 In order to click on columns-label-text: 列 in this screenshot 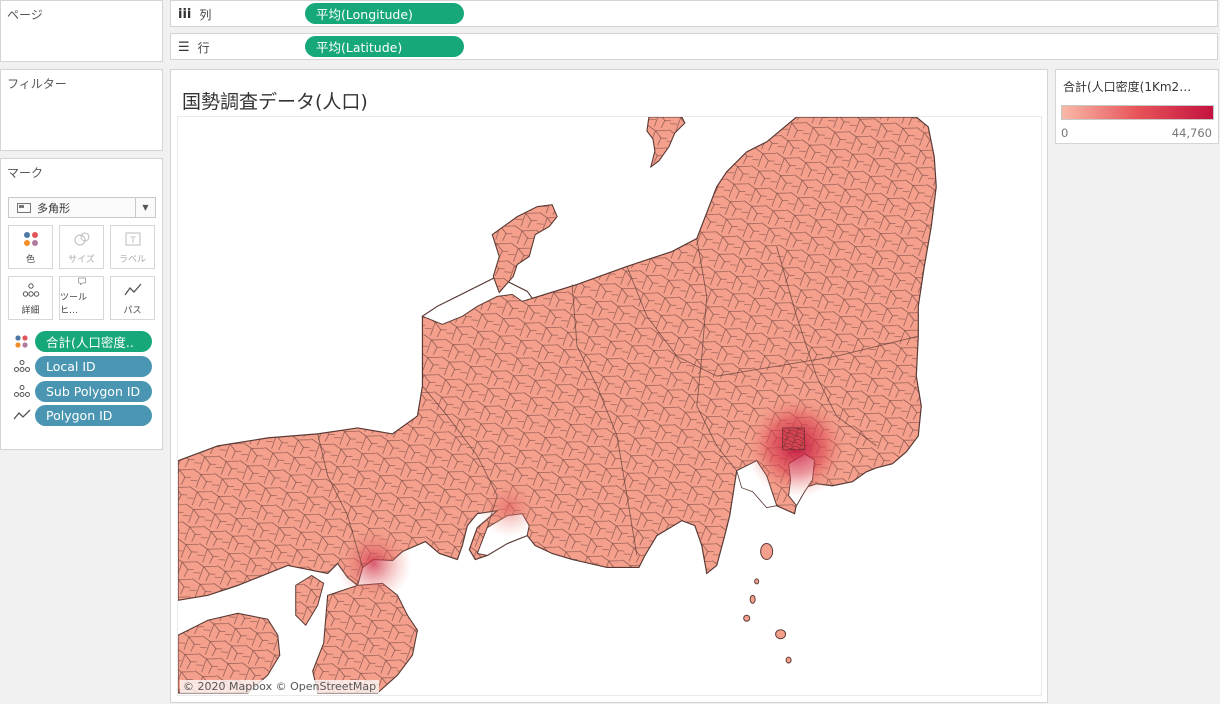, I will do `click(205, 15)`.